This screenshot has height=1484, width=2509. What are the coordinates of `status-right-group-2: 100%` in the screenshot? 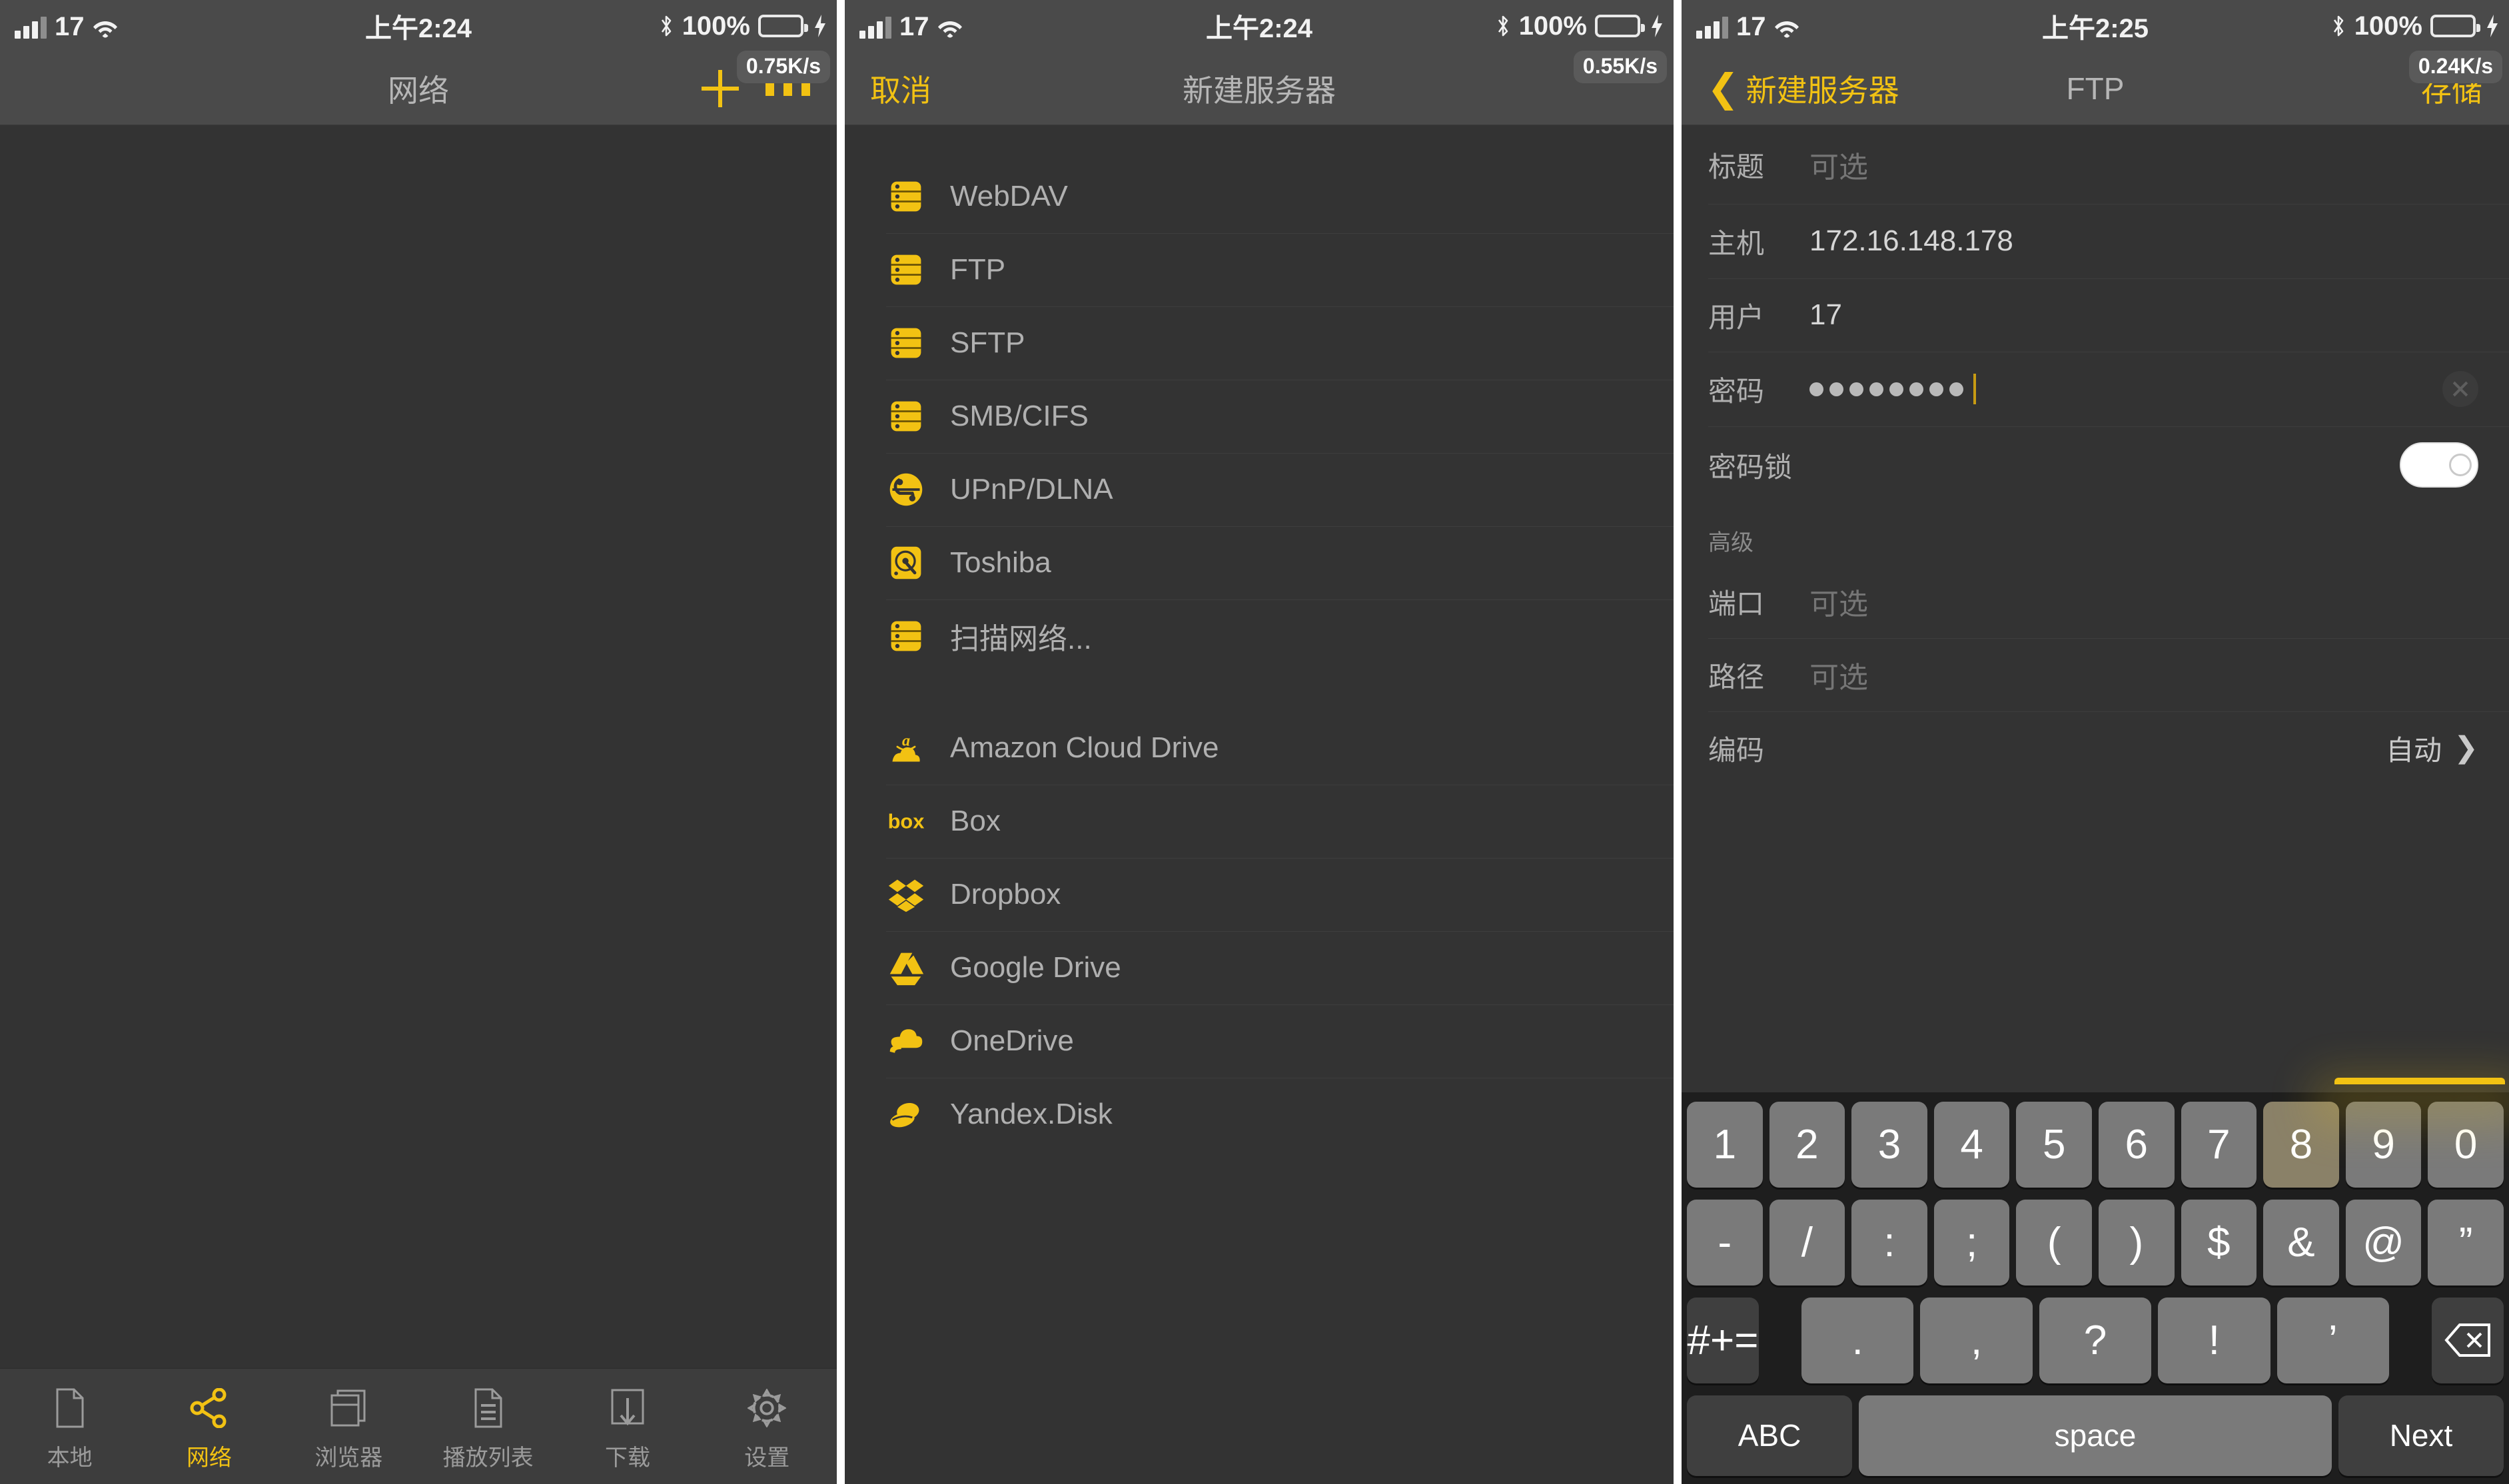 It's located at (1585, 26).